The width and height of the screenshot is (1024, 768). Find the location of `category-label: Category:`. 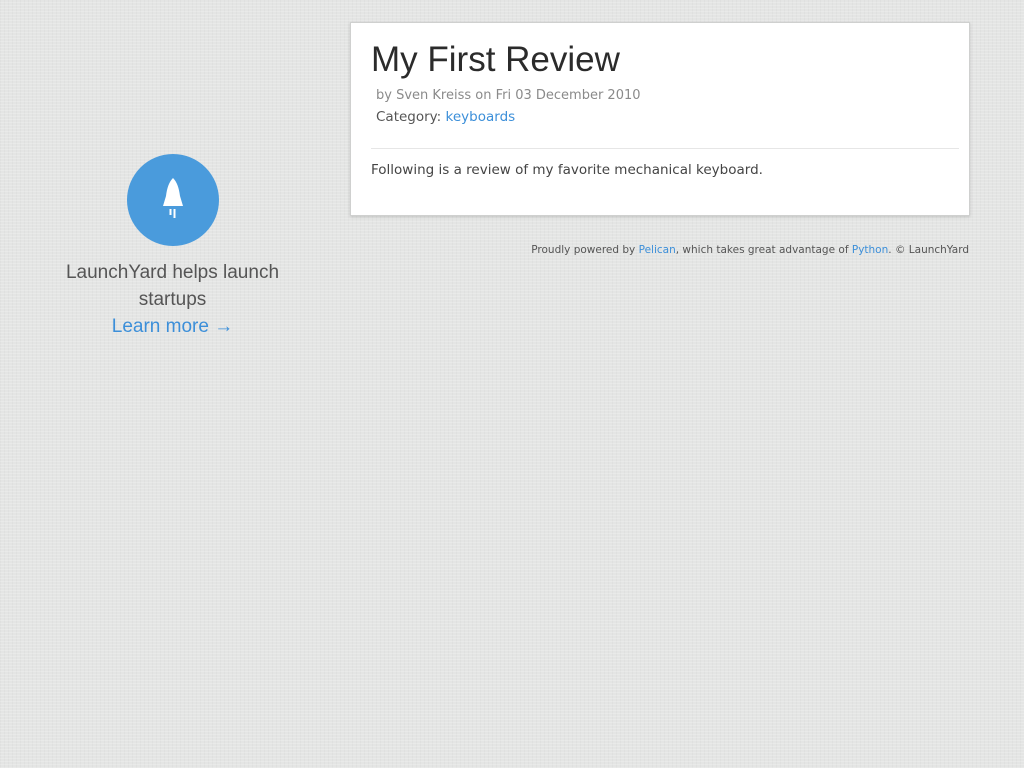

category-label: Category: is located at coordinates (409, 117).